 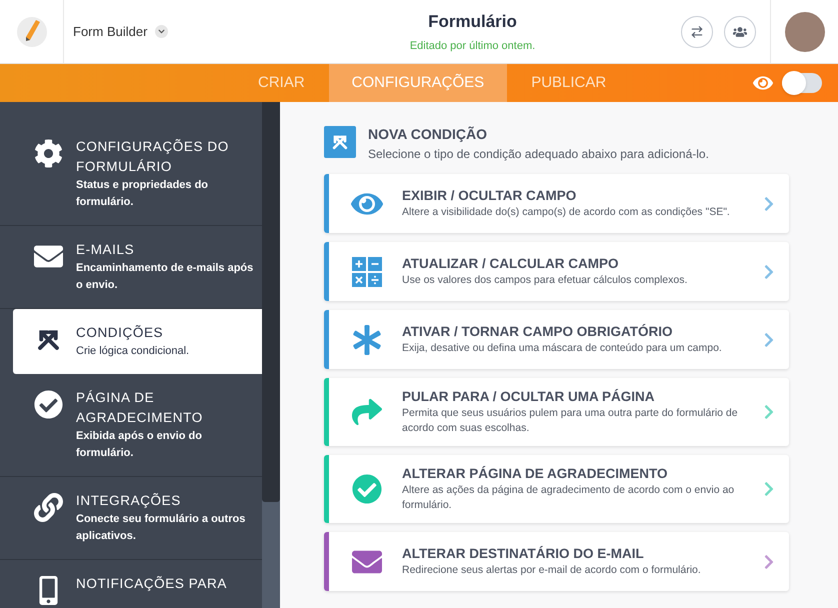 What do you see at coordinates (106, 250) in the screenshot?
I see `sidebar-item-title: E-MAILS` at bounding box center [106, 250].